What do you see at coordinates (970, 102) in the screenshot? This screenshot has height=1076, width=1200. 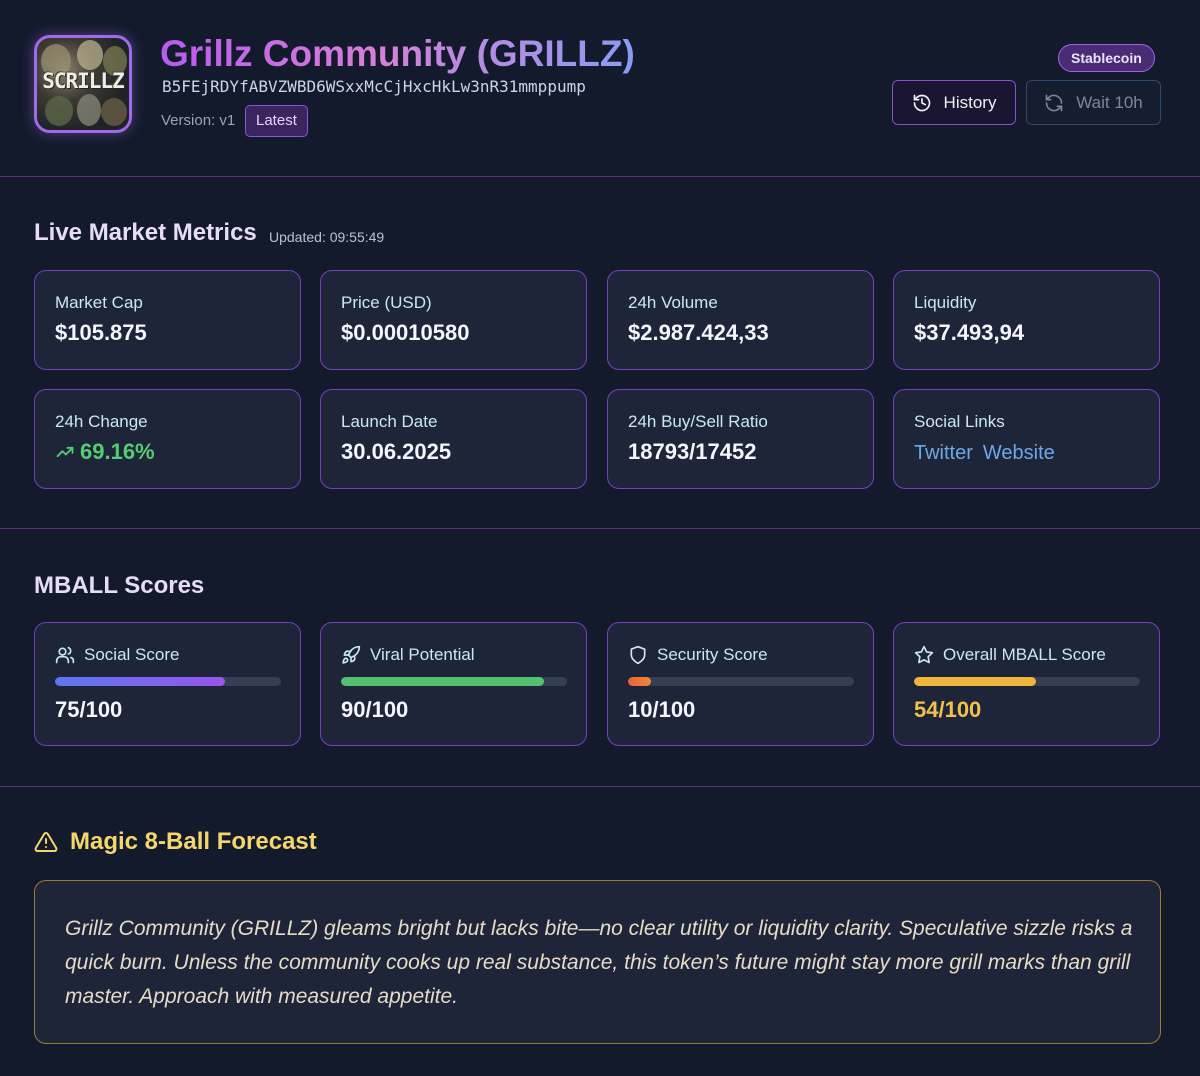 I see `history-button-label: History` at bounding box center [970, 102].